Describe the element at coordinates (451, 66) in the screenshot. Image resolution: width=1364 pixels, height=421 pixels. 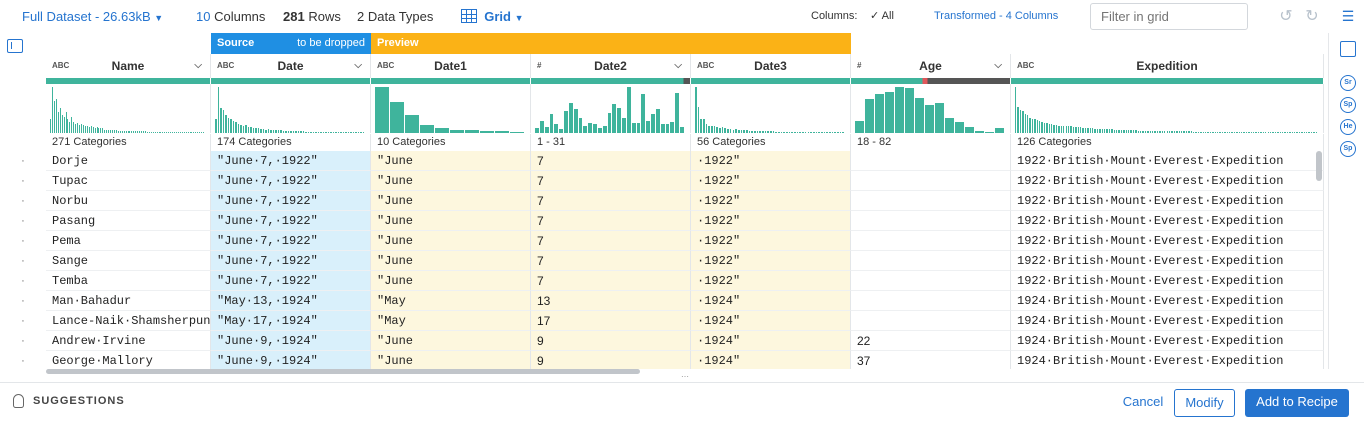
I see `column-header-2: ABC Date1` at that location.